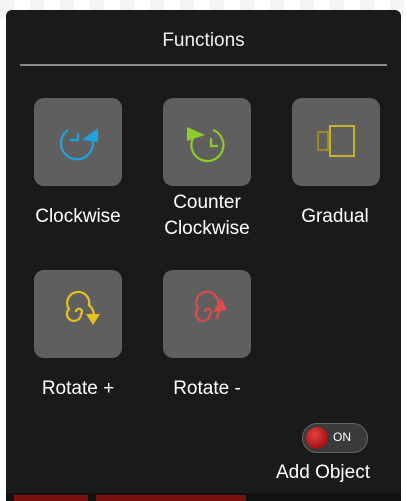  Describe the element at coordinates (207, 215) in the screenshot. I see `counter-clockwise-label: Counter Clockwise` at that location.